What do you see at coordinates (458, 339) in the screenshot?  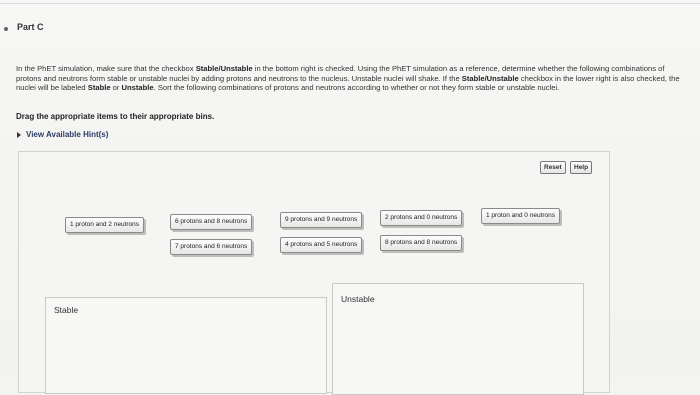 I see `unstable-bin: Unstable` at bounding box center [458, 339].